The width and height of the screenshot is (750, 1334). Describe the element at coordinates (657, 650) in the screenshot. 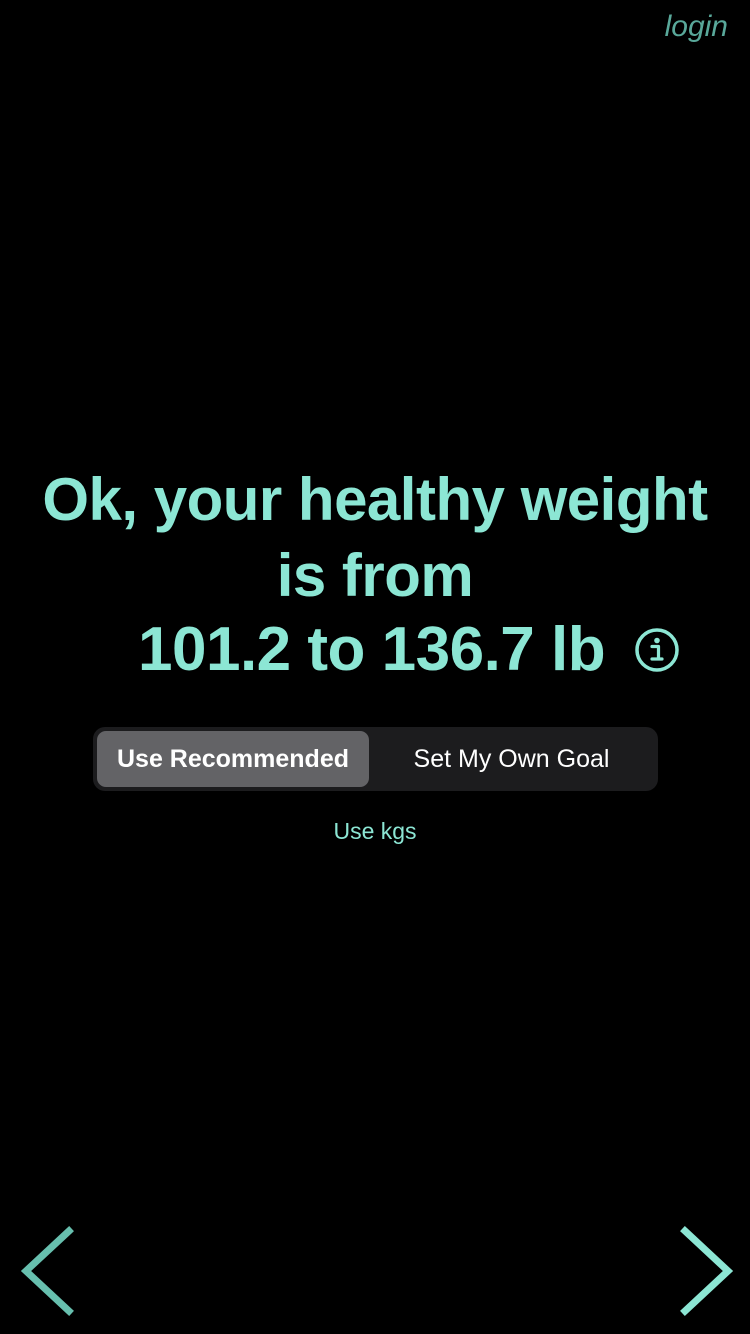

I see `info-circle-icon` at that location.